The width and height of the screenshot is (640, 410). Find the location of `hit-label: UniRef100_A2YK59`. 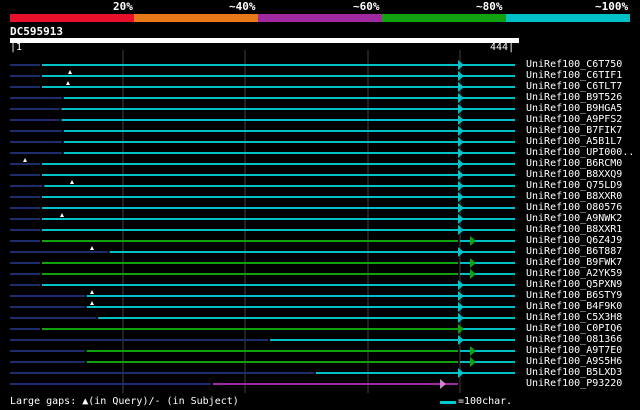

hit-label: UniRef100_A2YK59 is located at coordinates (574, 273).